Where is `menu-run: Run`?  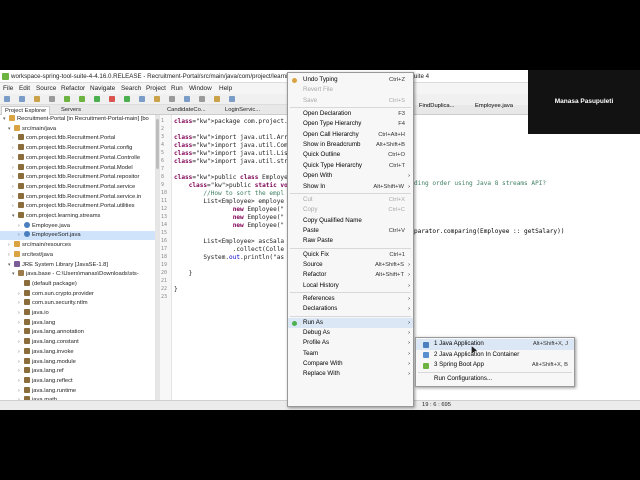
menu-run: Run is located at coordinates (177, 88).